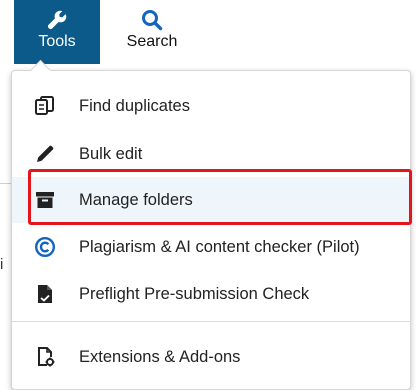 The image size is (419, 390). Describe the element at coordinates (45, 154) in the screenshot. I see `pencil-icon` at that location.